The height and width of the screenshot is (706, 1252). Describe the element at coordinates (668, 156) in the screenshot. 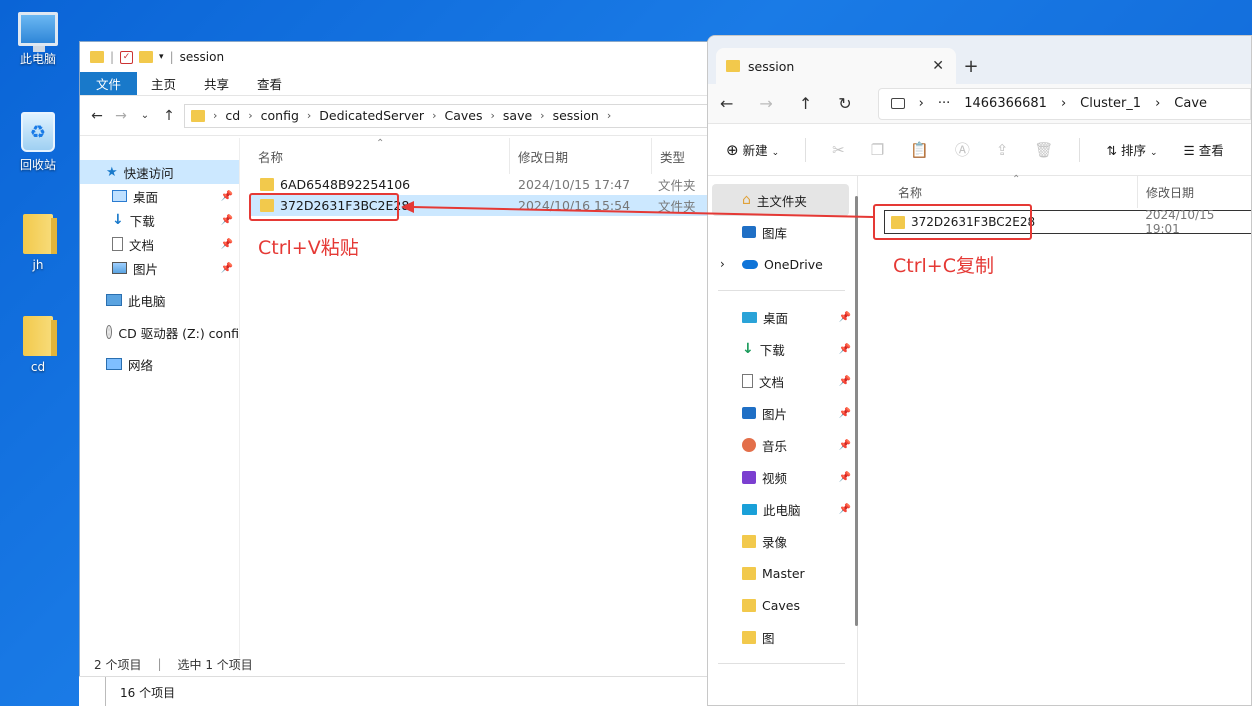

I see `column-header-type: 类型` at that location.